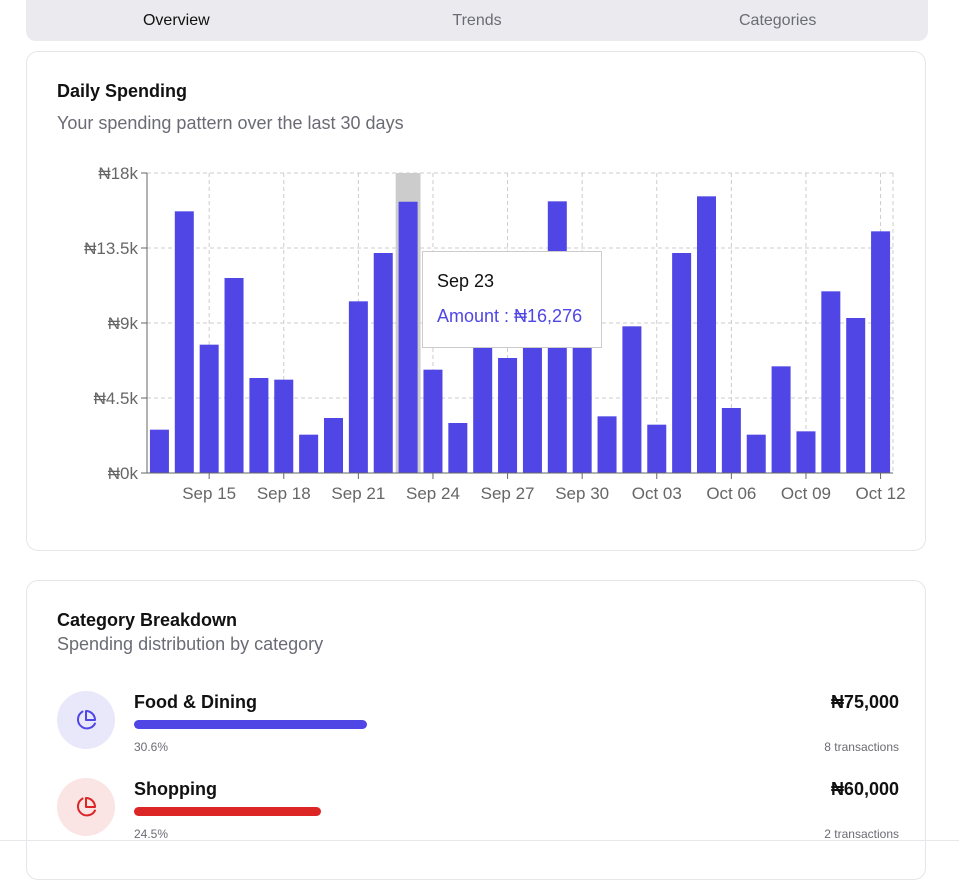  Describe the element at coordinates (881, 493) in the screenshot. I see `x-tick-label: Oct 12` at that location.